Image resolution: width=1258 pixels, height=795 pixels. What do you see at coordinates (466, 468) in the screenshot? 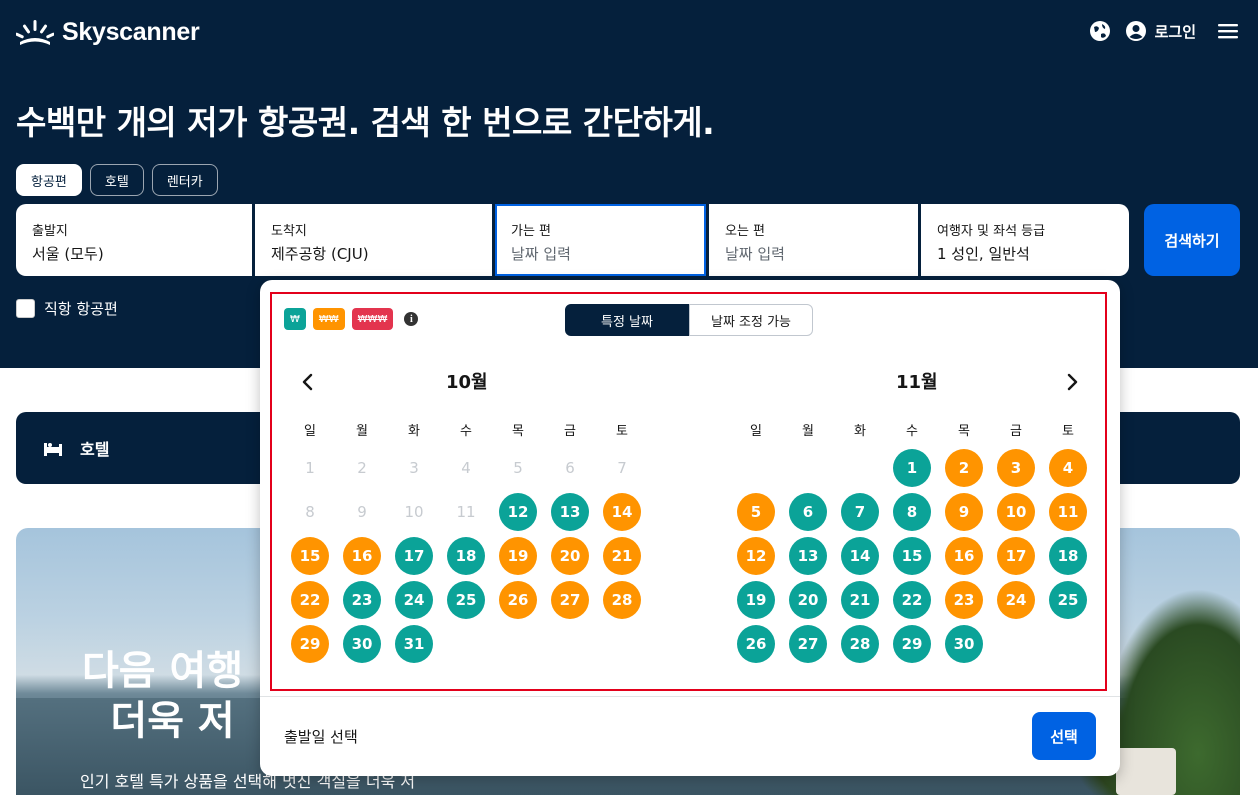
I see `calendar-week-row: 1 2 3 4 5 6 7` at bounding box center [466, 468].